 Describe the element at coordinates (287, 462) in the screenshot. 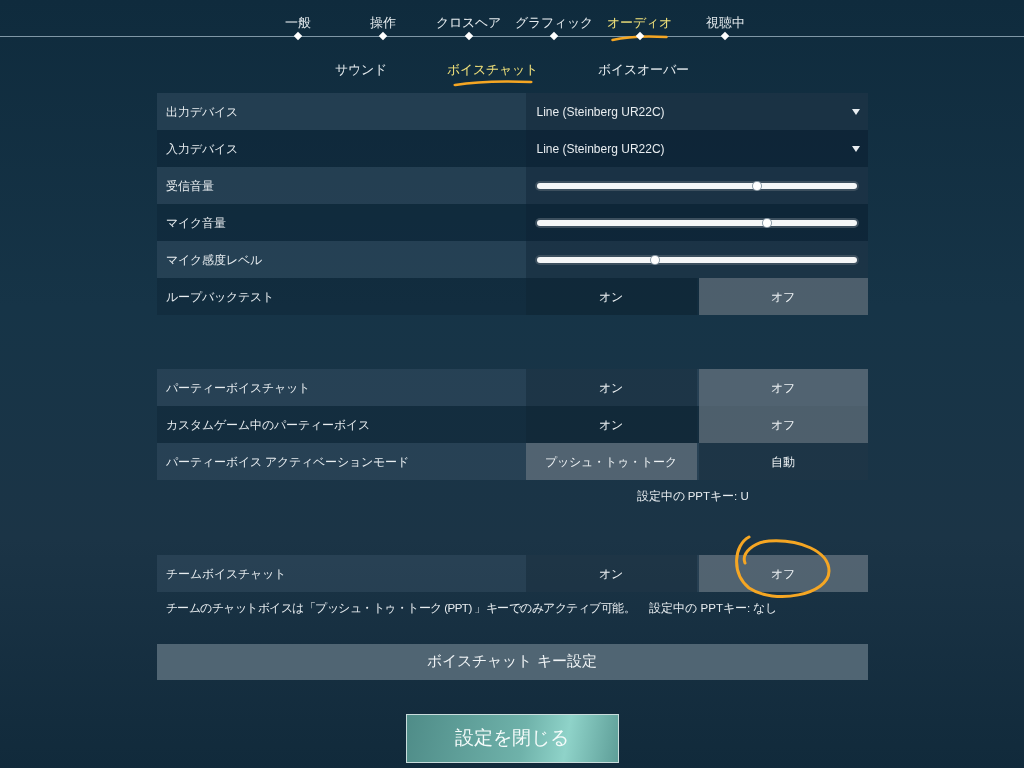

I see `setting-label: パーティーボイス アクティベーションモード` at that location.